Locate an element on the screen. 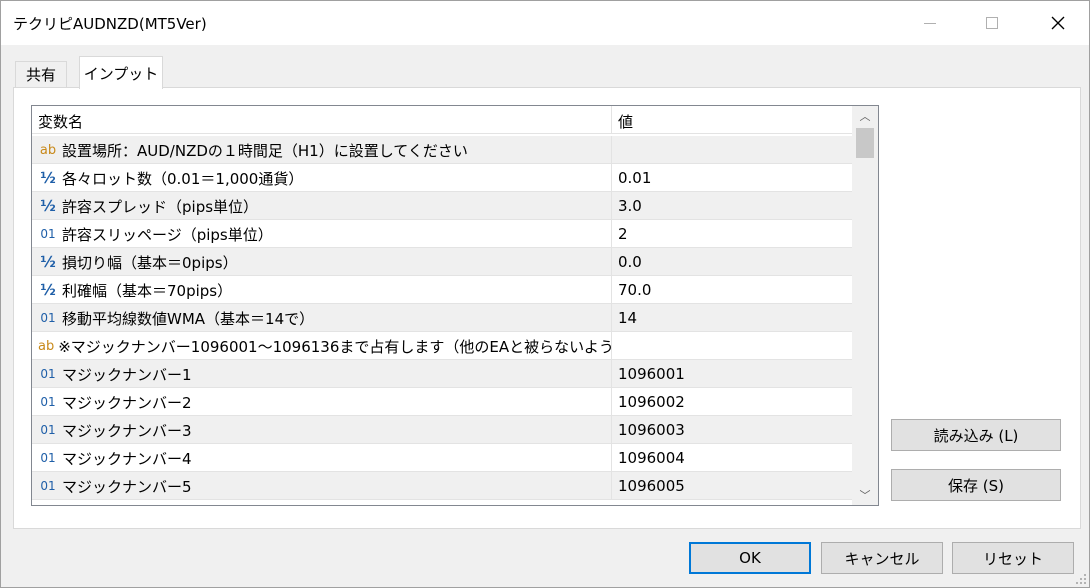 Image resolution: width=1090 pixels, height=588 pixels. column-header-value: 値 is located at coordinates (732, 120).